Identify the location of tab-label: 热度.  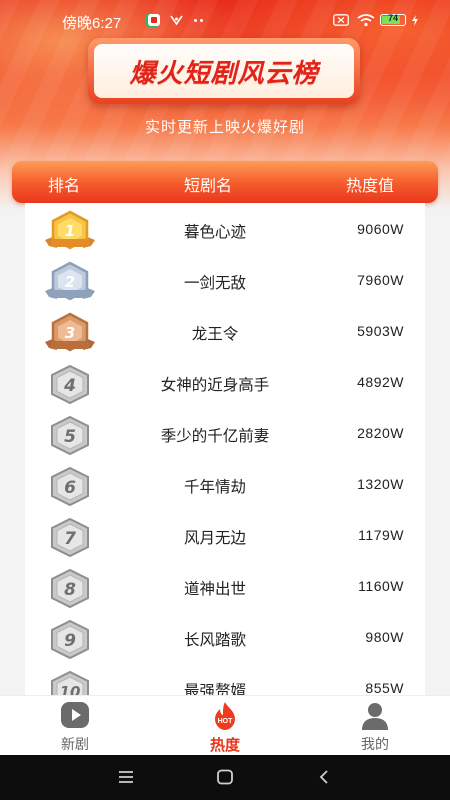
(224, 745).